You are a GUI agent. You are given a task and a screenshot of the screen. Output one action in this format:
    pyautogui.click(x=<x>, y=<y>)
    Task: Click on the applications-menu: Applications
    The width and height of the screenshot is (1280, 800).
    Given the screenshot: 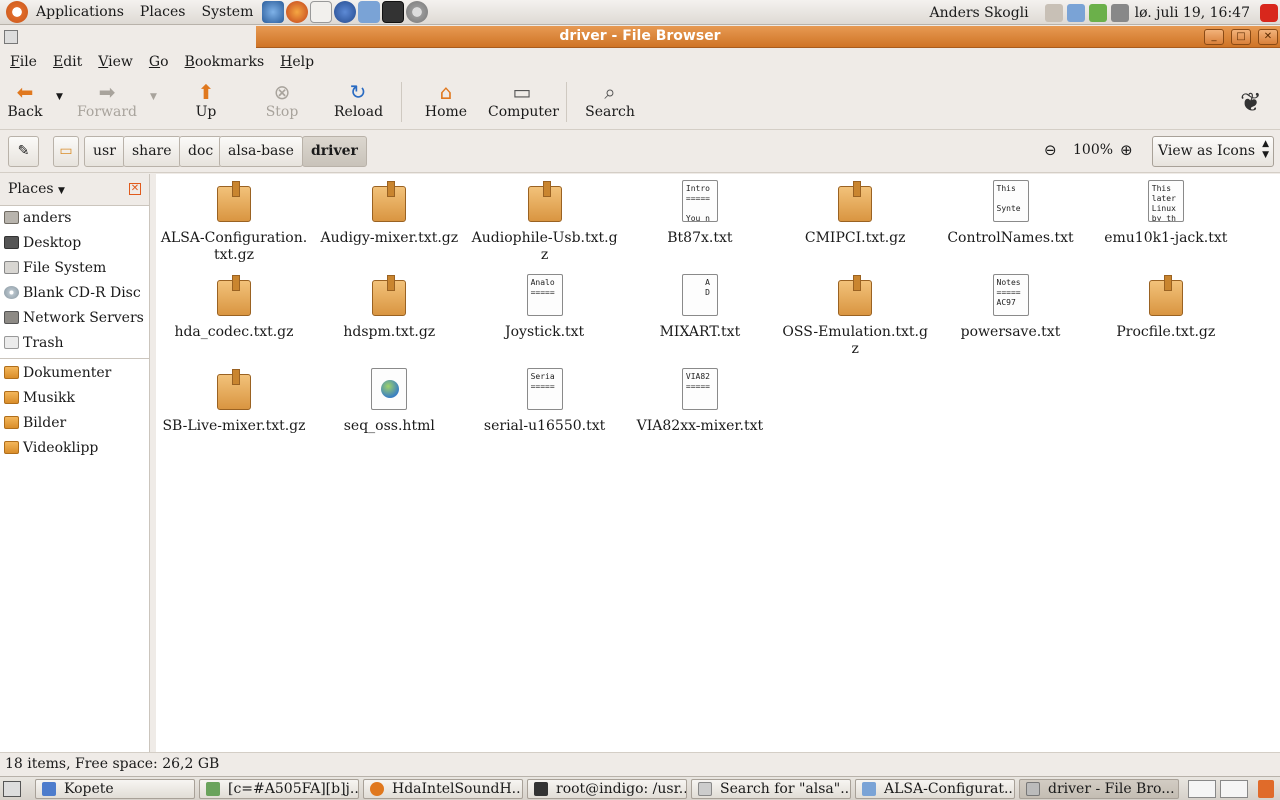 What is the action you would take?
    pyautogui.click(x=80, y=12)
    